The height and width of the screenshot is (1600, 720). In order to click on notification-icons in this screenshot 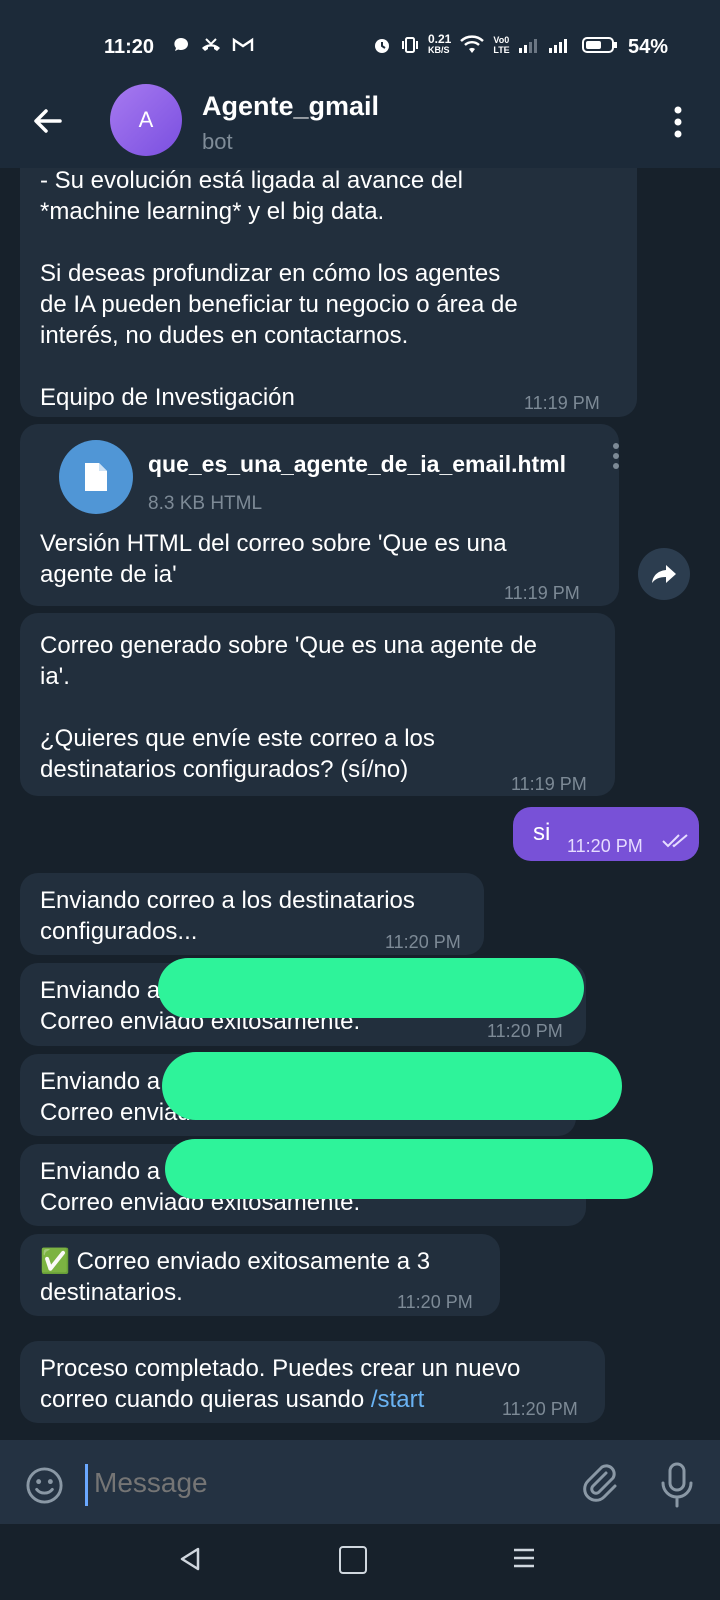, I will do `click(213, 45)`.